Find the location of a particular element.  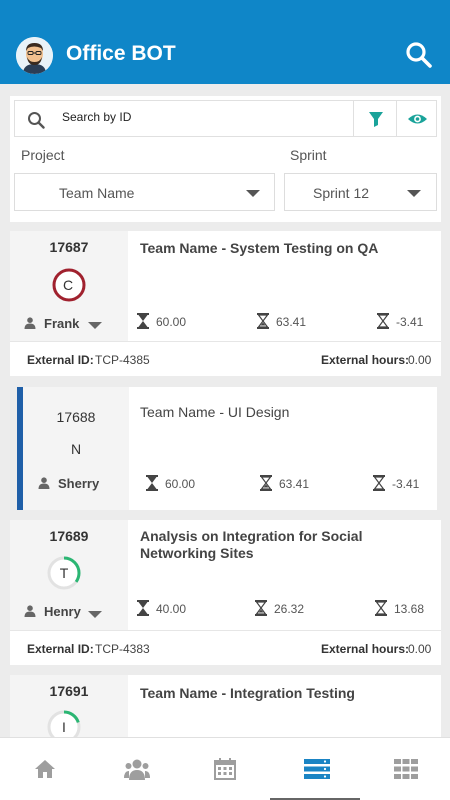

assignee-name: Sherry is located at coordinates (79, 483).